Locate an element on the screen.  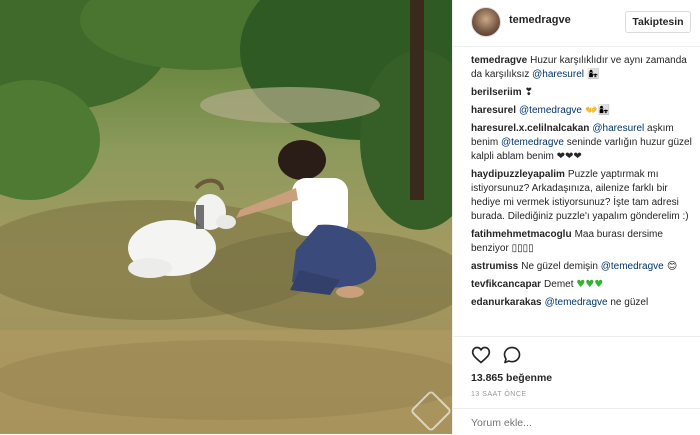
comment-username: astrumiss is located at coordinates (494, 266).